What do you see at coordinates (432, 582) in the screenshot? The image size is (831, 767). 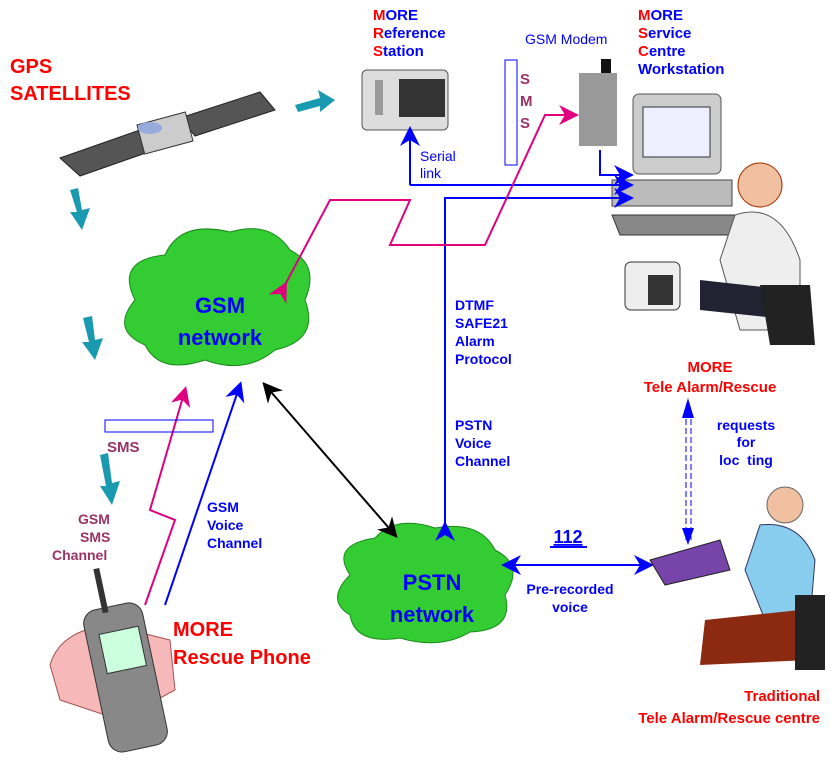 I see `pstn-network-line1: PSTN` at bounding box center [432, 582].